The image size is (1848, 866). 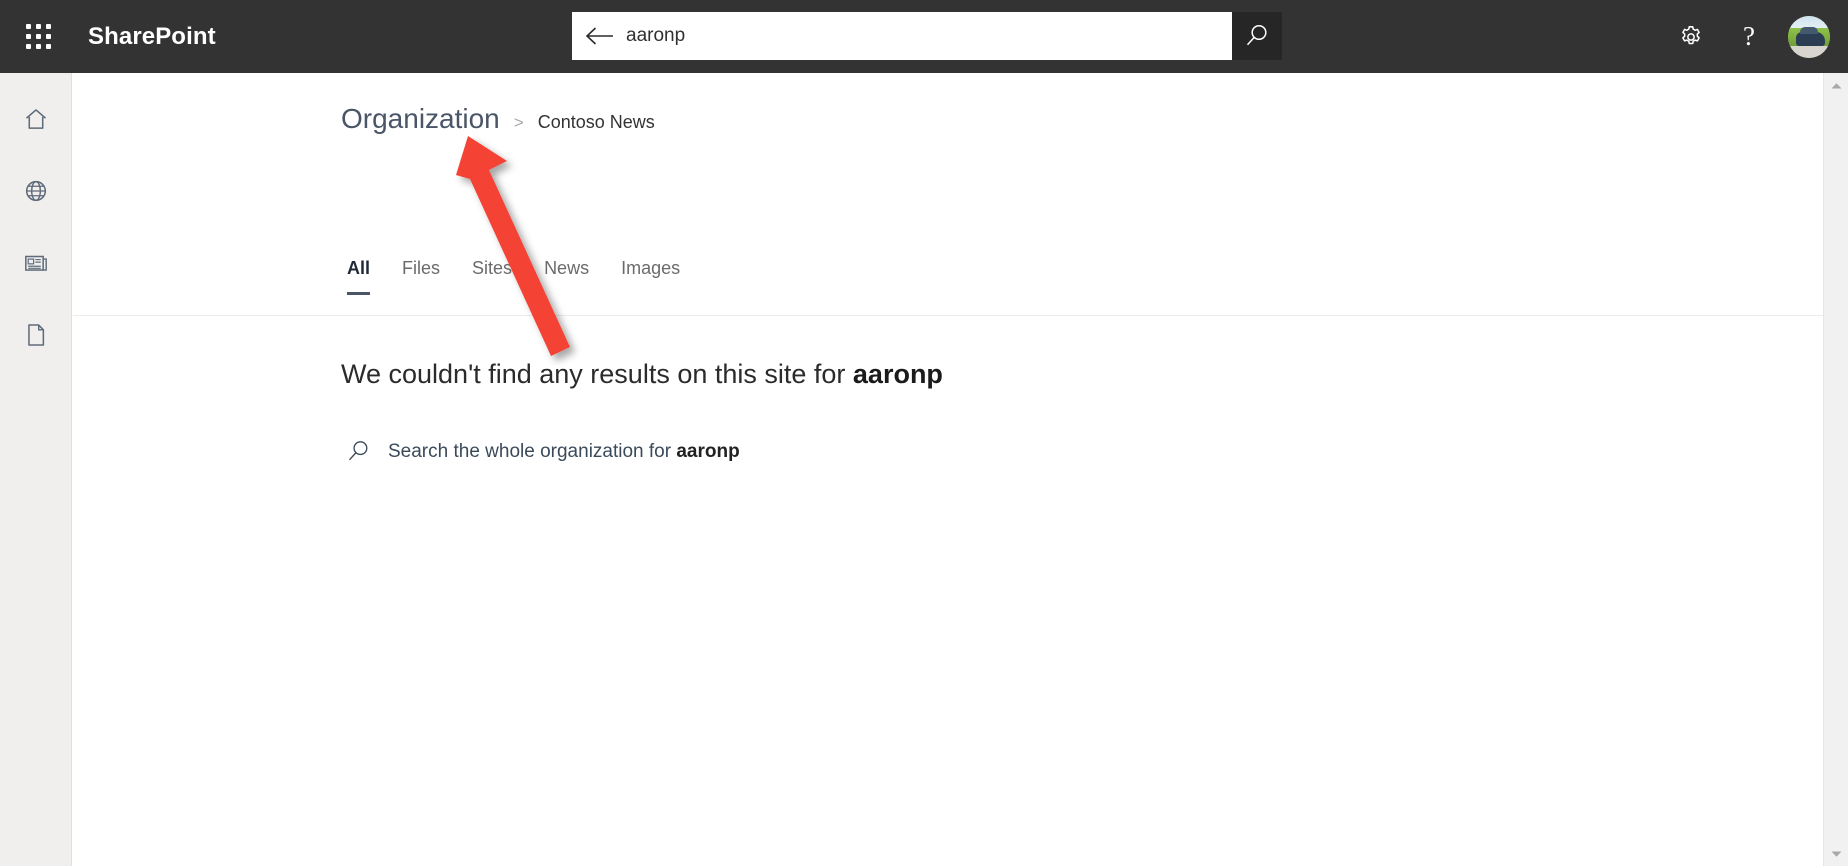 I want to click on rail-item-news, so click(x=36, y=263).